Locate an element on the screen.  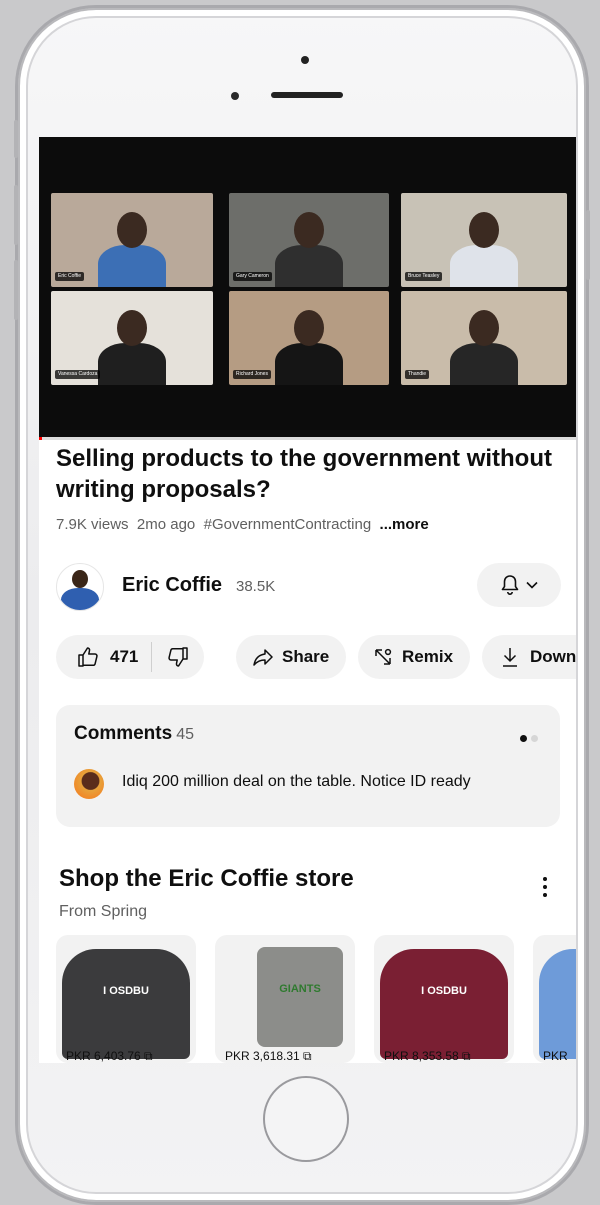
sweatshirt-image is located at coordinates (557, 1004).